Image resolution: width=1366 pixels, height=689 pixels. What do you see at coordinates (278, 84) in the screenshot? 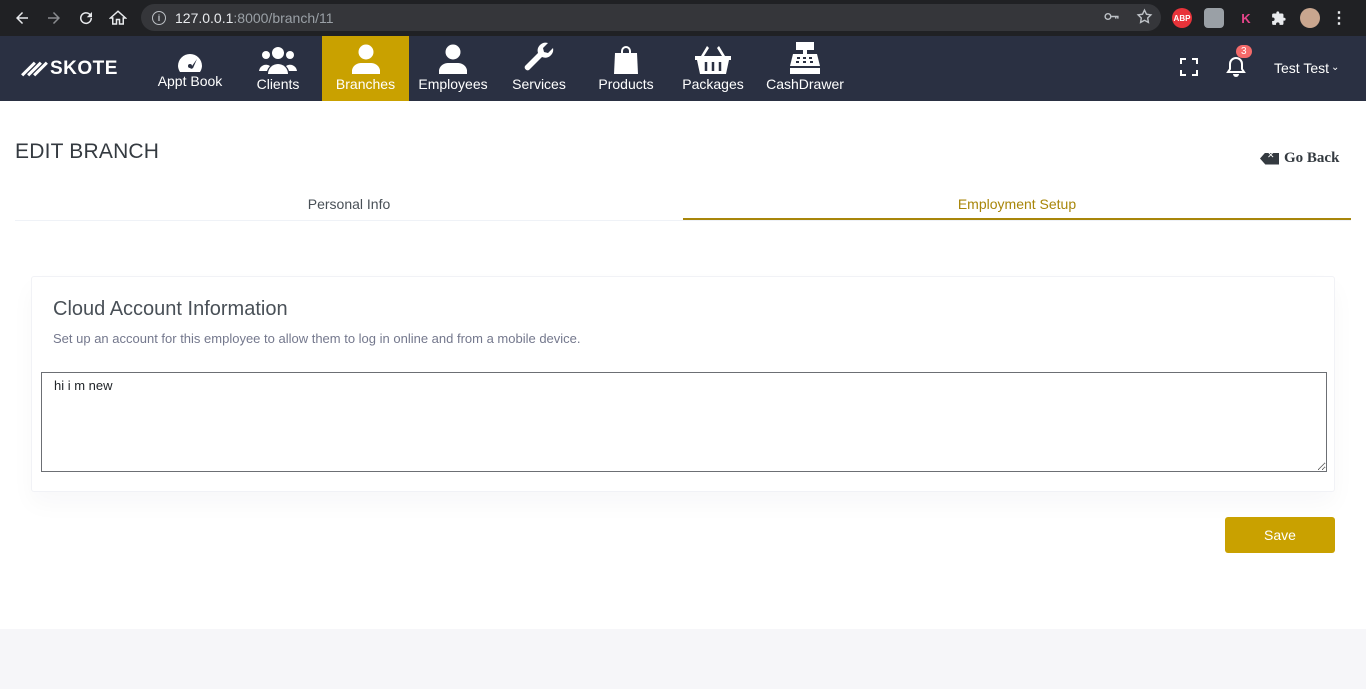
I see `nav-label: Clients` at bounding box center [278, 84].